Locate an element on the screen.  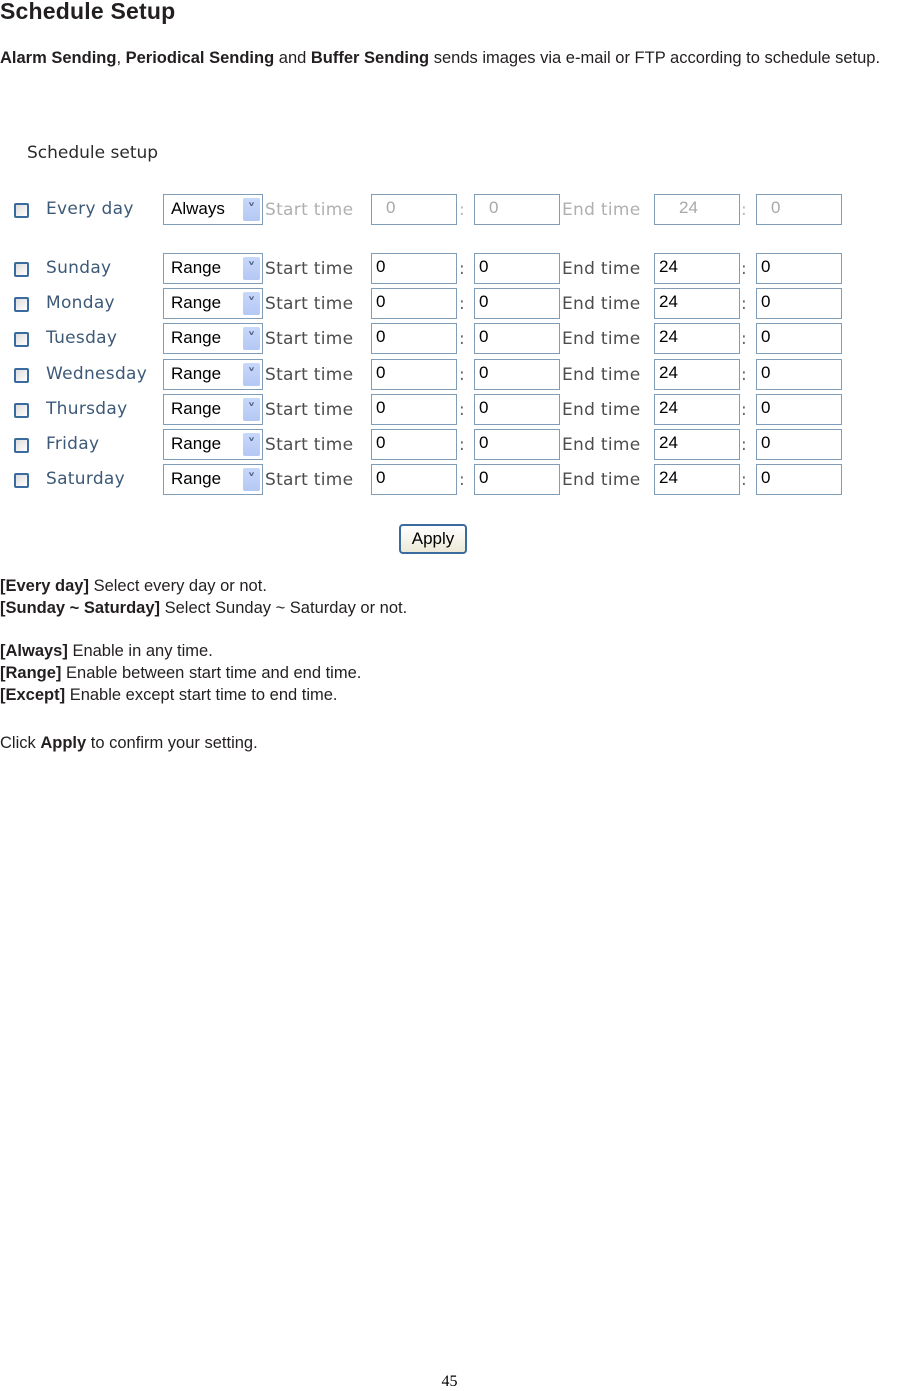
schedule-row: Tuesday Range ˅ Start time 0:0 End time 24:0 is located at coordinates (430, 339).